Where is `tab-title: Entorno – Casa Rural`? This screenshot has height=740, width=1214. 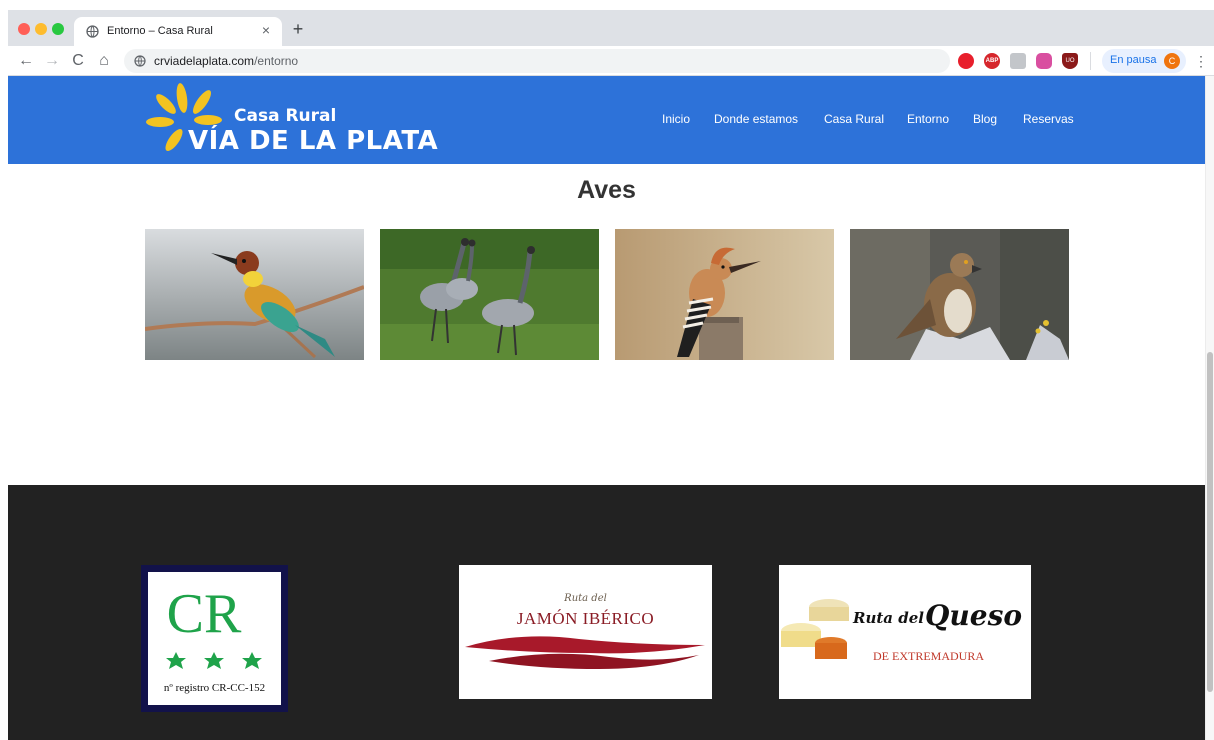 tab-title: Entorno – Casa Rural is located at coordinates (160, 31).